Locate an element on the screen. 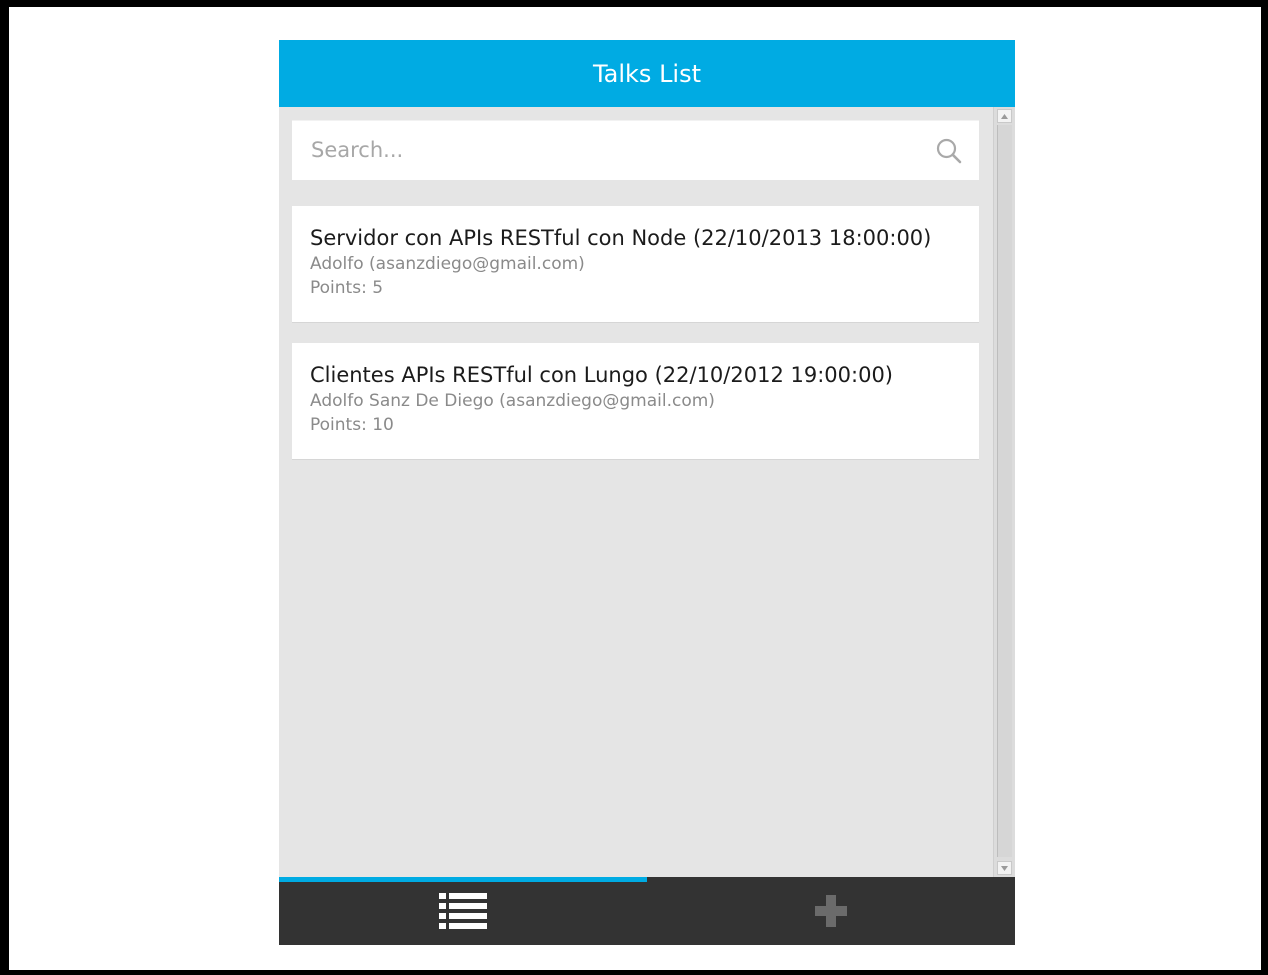 The image size is (1268, 975). talk-points: Points: 5 is located at coordinates (347, 288).